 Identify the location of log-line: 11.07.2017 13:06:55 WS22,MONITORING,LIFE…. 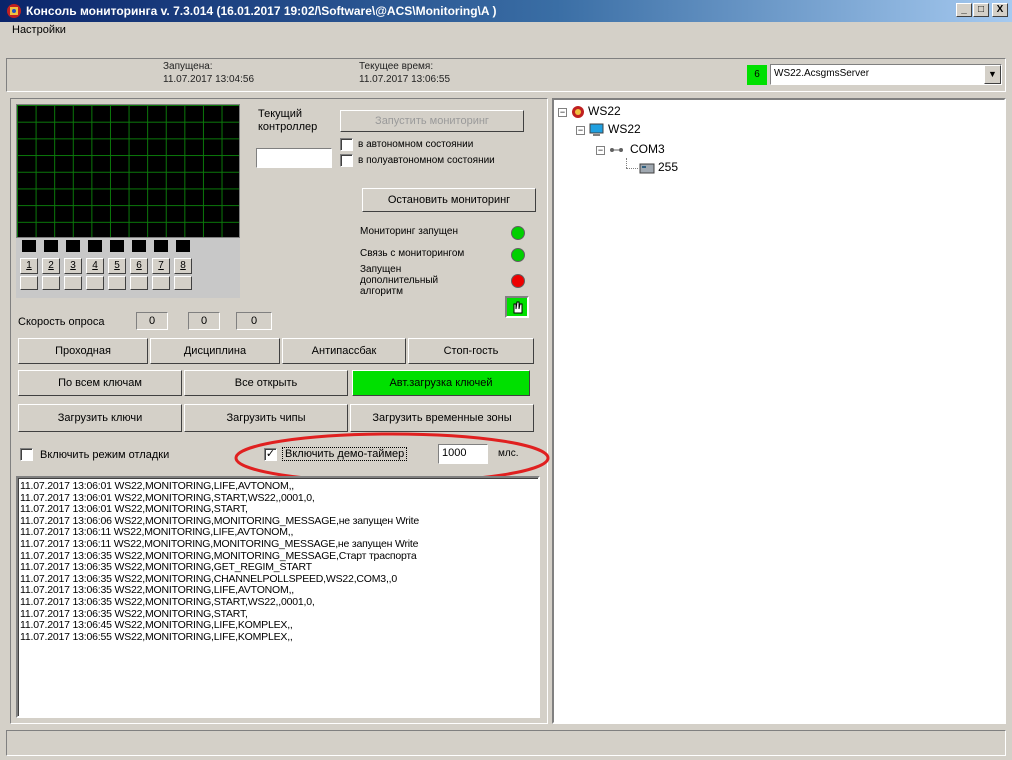
(156, 636).